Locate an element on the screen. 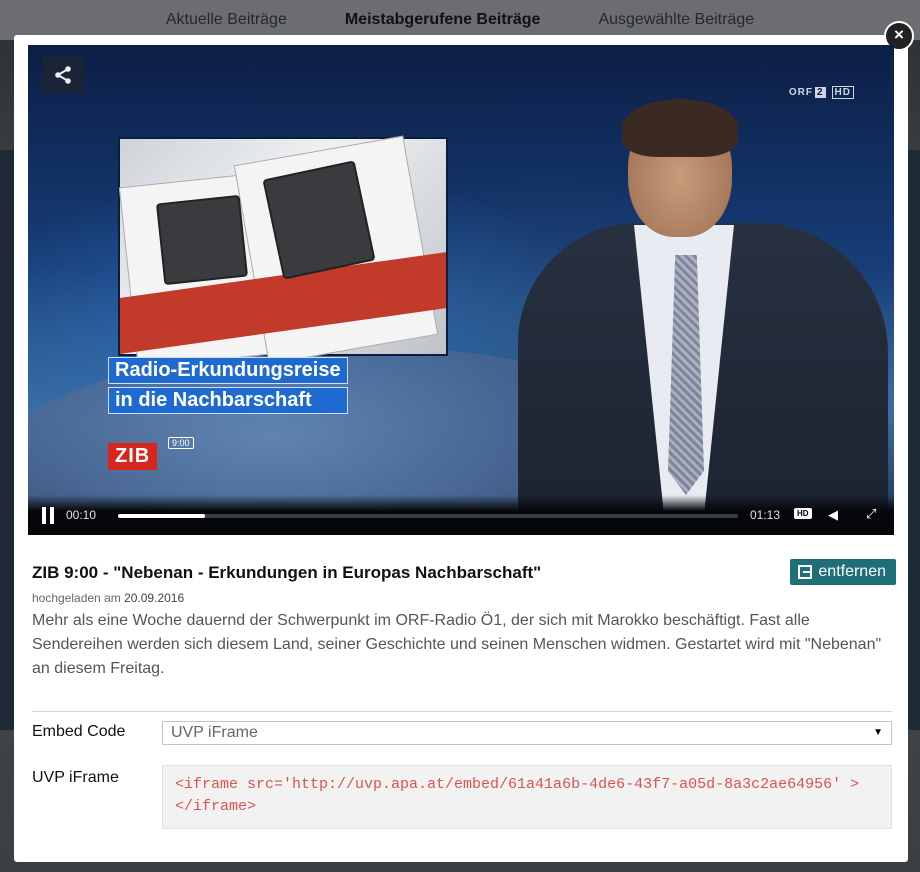 This screenshot has height=872, width=920. remove-icon is located at coordinates (805, 572).